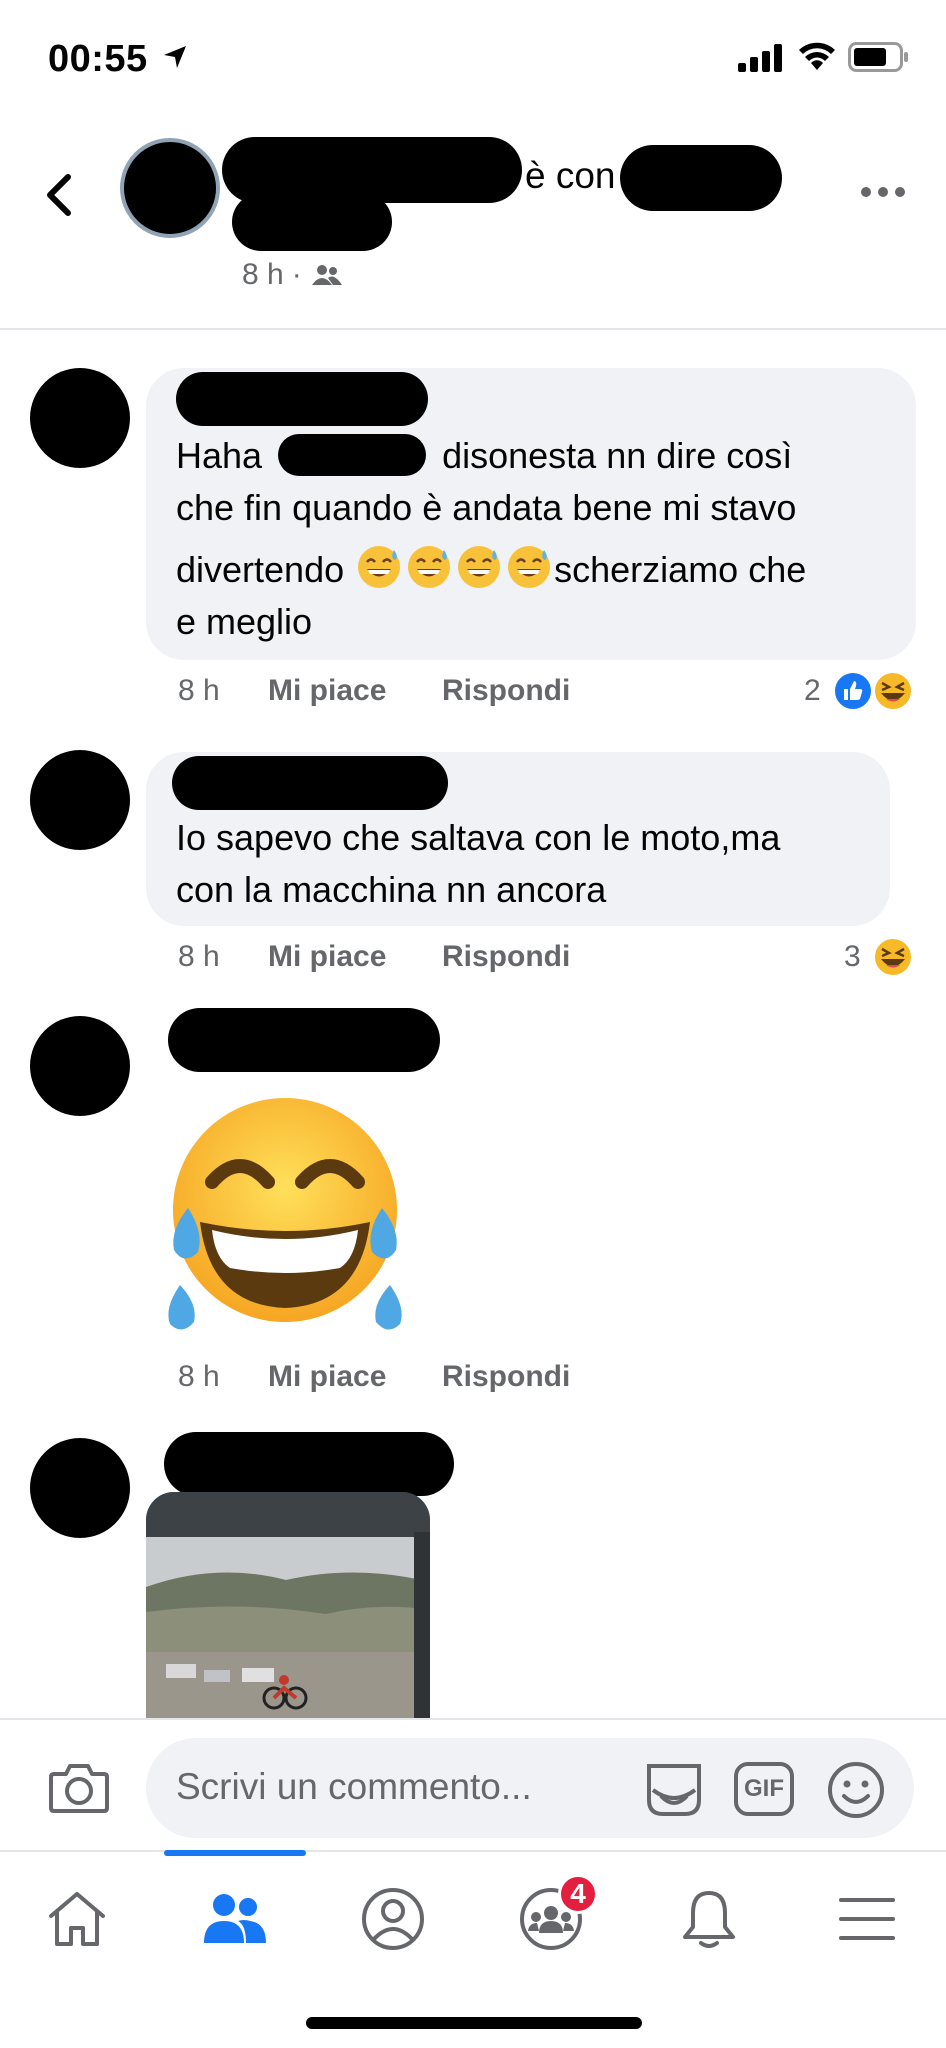 This screenshot has width=946, height=2048. I want to click on profile-icon, so click(393, 1919).